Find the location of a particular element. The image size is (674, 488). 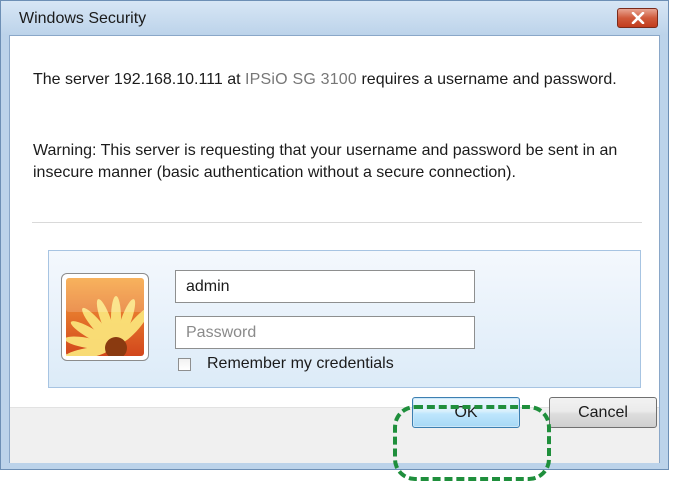

message-prefix: The server is located at coordinates (71, 79).